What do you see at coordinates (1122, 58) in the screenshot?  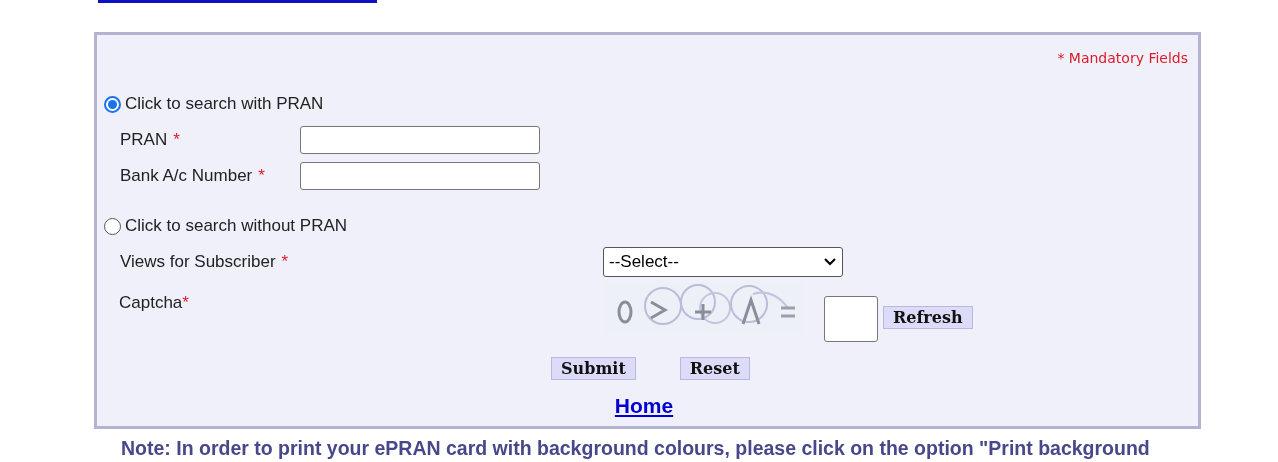 I see `mandatory-note: * Mandatory Fields` at bounding box center [1122, 58].